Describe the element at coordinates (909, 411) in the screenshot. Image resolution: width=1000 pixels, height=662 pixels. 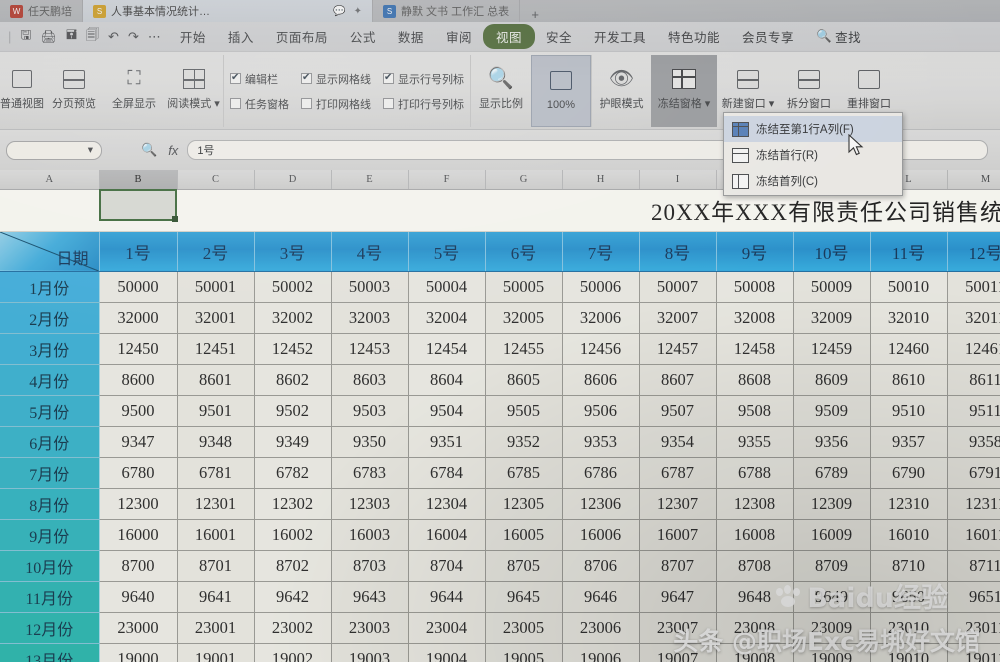
I see `data-cell: 9510` at that location.